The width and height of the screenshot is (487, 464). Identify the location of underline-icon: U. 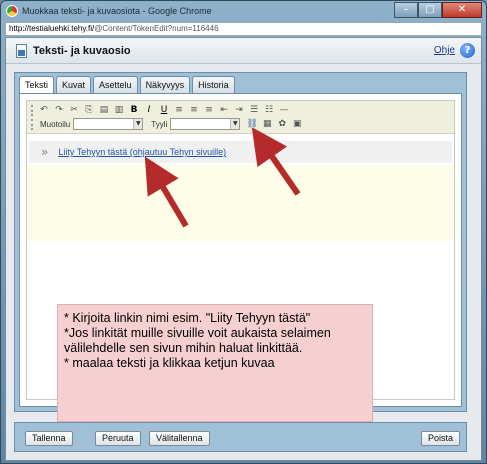
(164, 110).